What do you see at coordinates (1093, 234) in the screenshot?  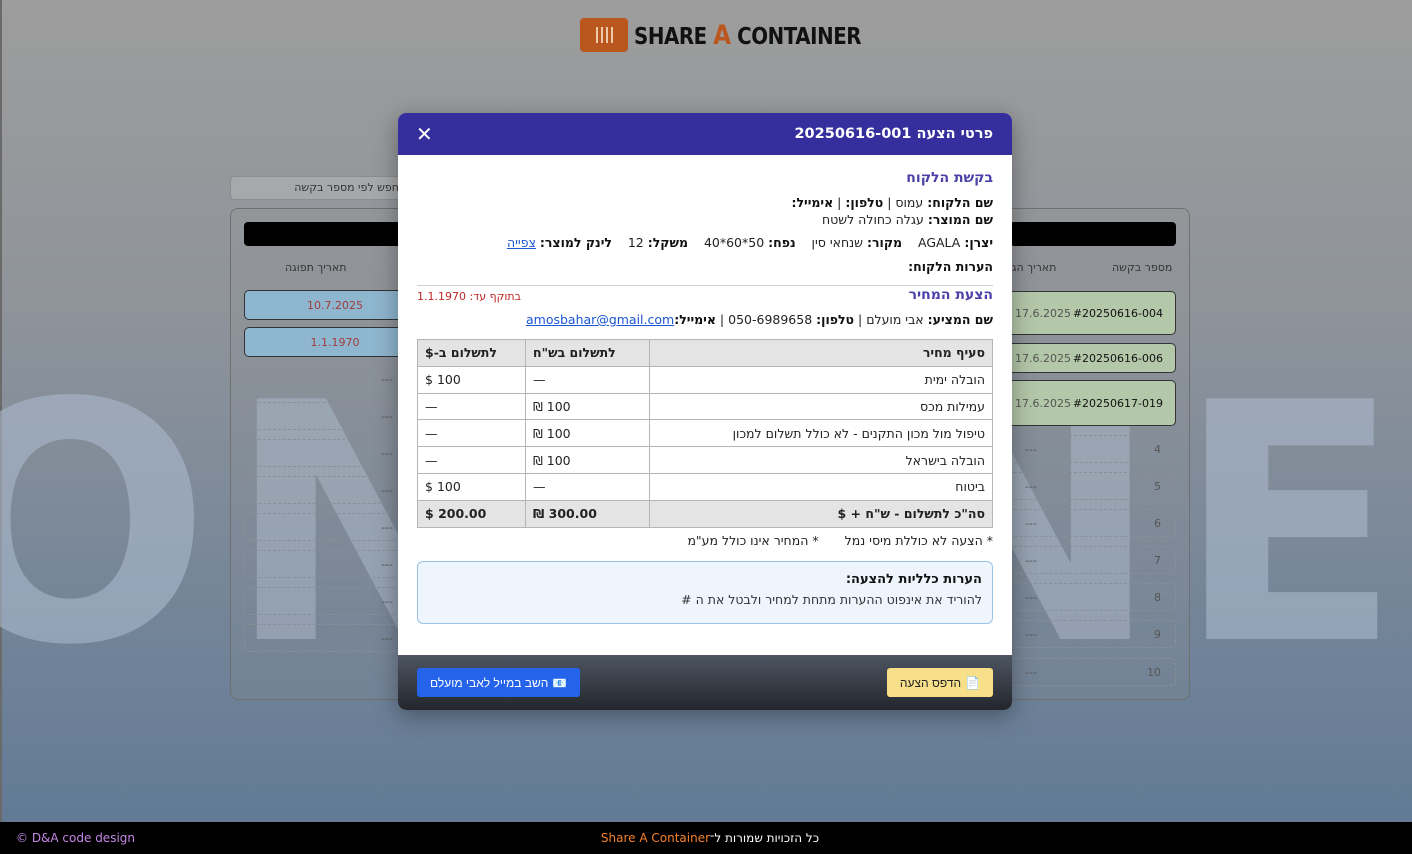 I see `panel-header-bar-right` at bounding box center [1093, 234].